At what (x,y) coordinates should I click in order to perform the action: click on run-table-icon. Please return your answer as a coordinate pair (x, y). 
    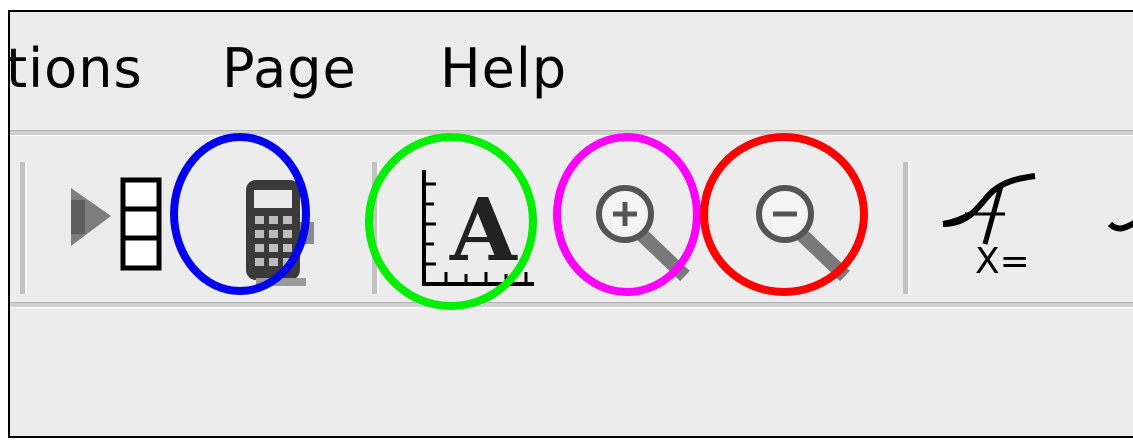
    Looking at the image, I should click on (115, 227).